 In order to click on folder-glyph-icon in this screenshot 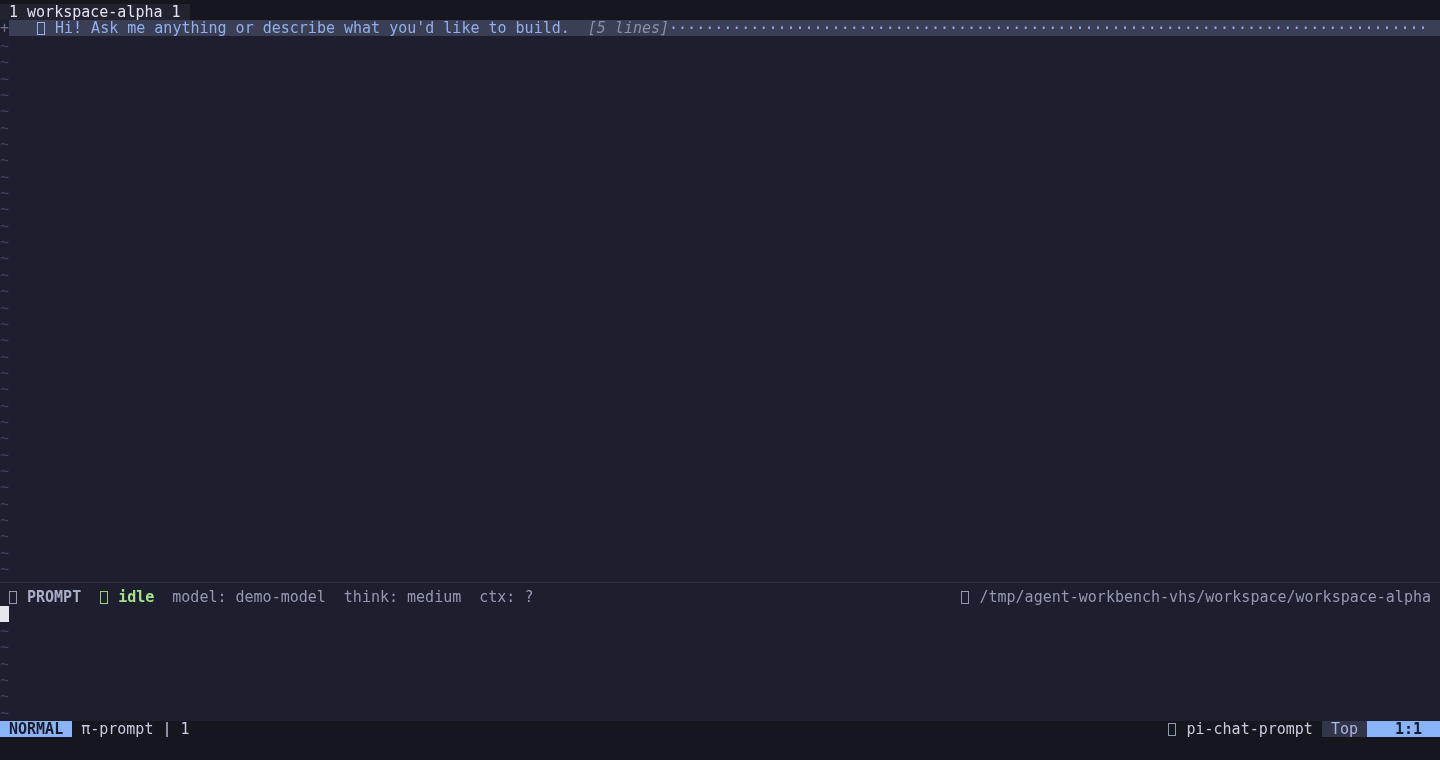, I will do `click(965, 597)`.